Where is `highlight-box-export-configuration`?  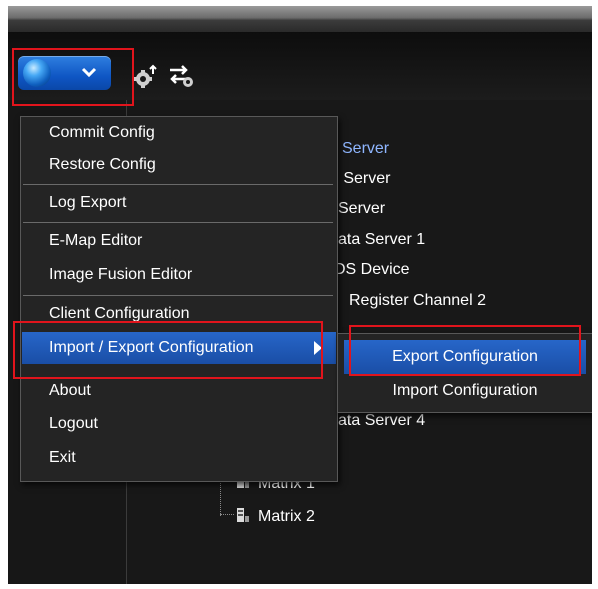
highlight-box-export-configuration is located at coordinates (465, 350).